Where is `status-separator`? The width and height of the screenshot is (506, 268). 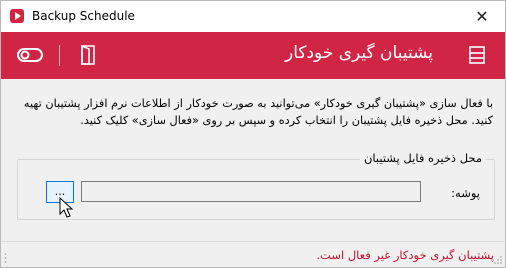 status-separator is located at coordinates (253, 241).